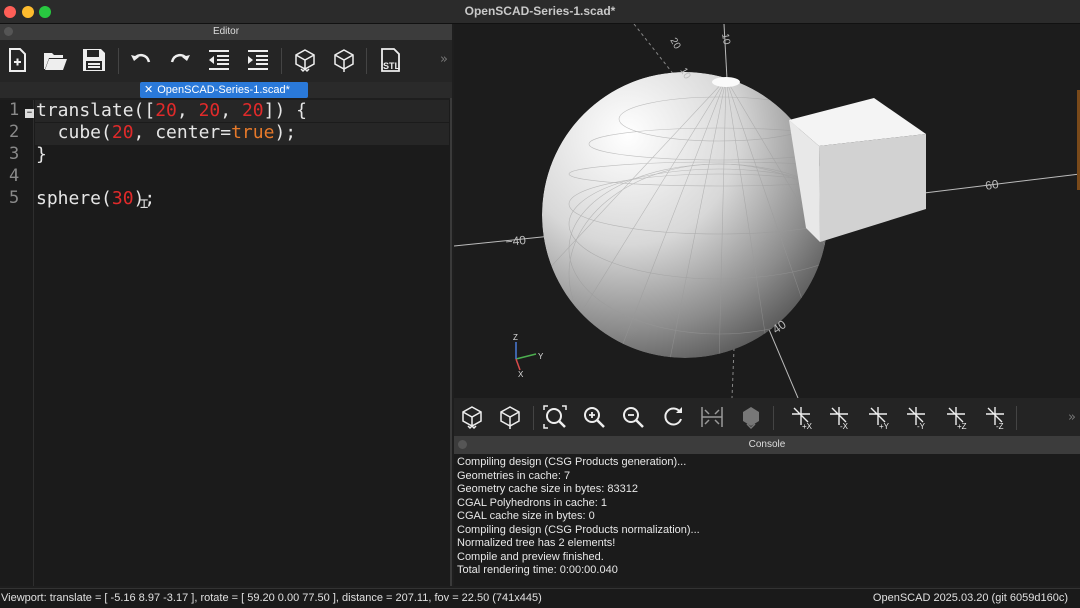 The image size is (1080, 608). I want to click on console-line: Geometry cache size in bytes: 83312, so click(547, 489).